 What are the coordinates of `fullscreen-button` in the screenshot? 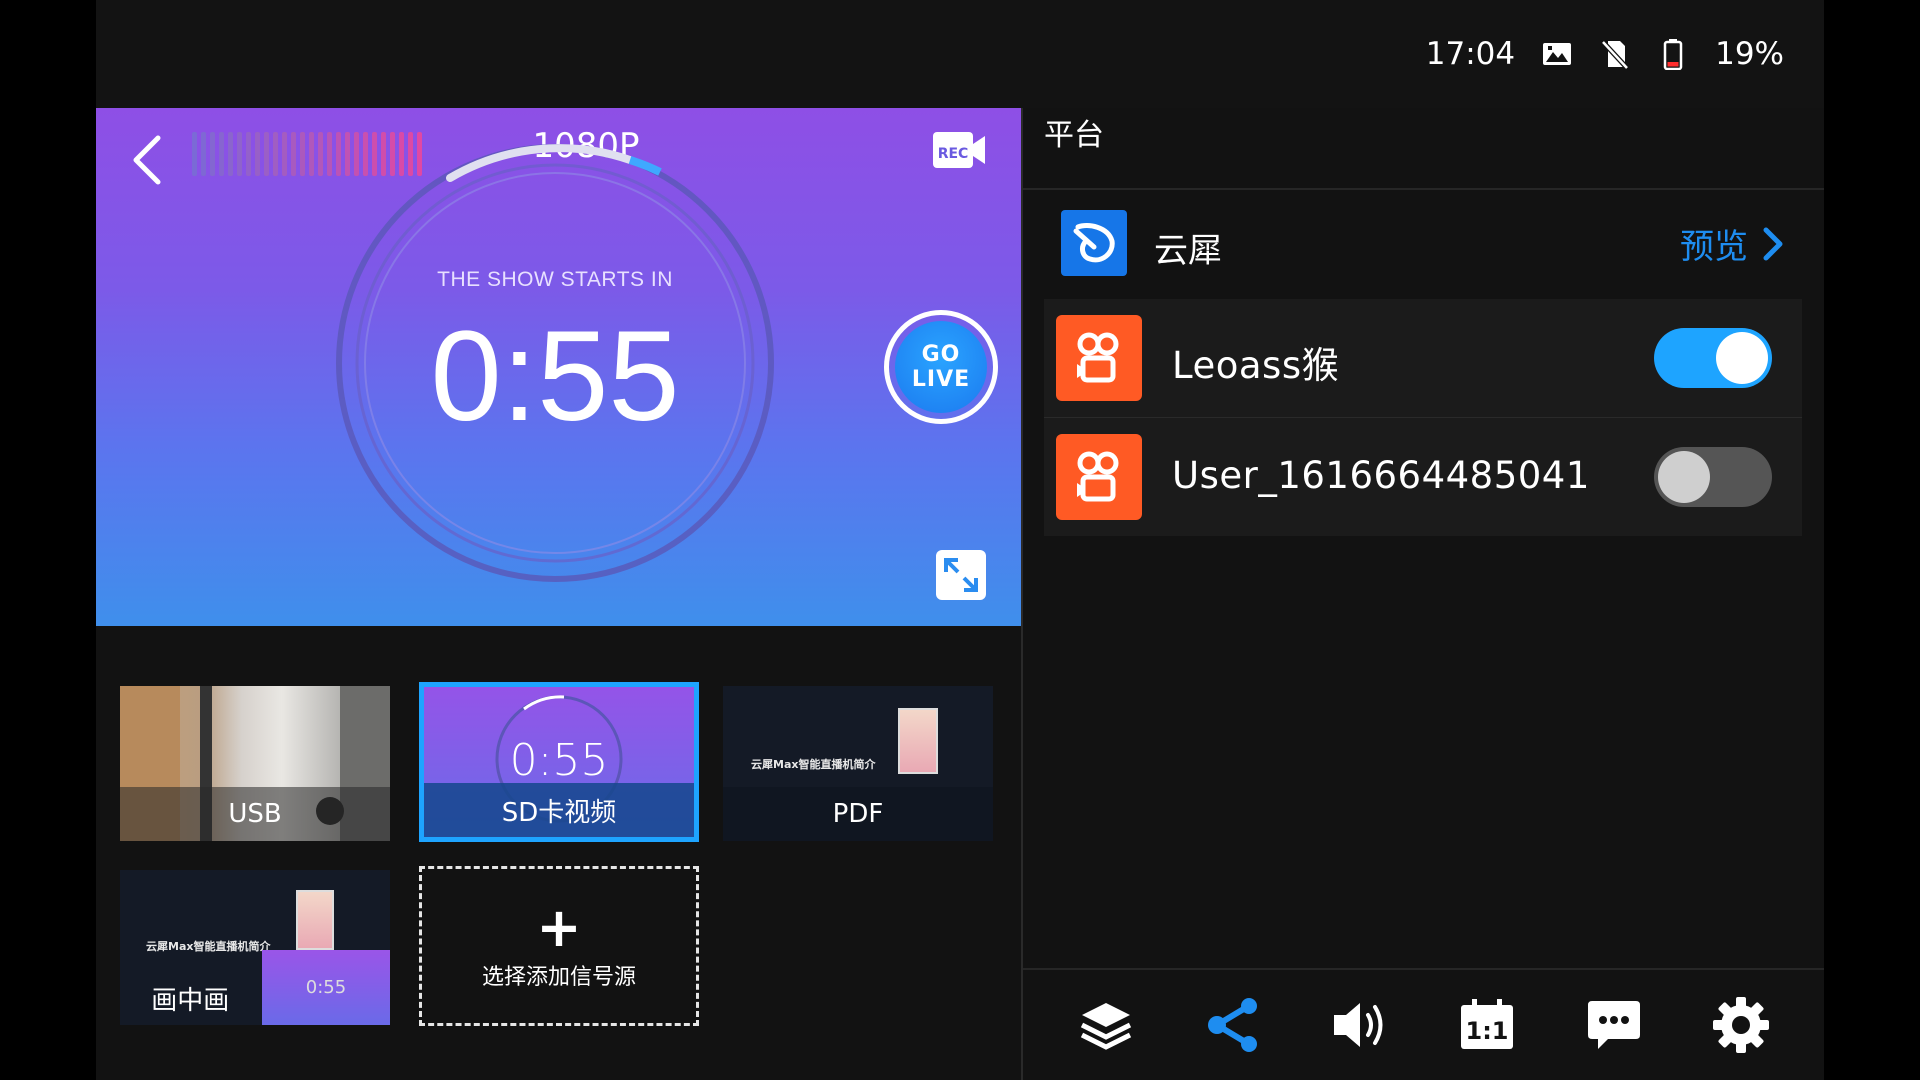 It's located at (961, 575).